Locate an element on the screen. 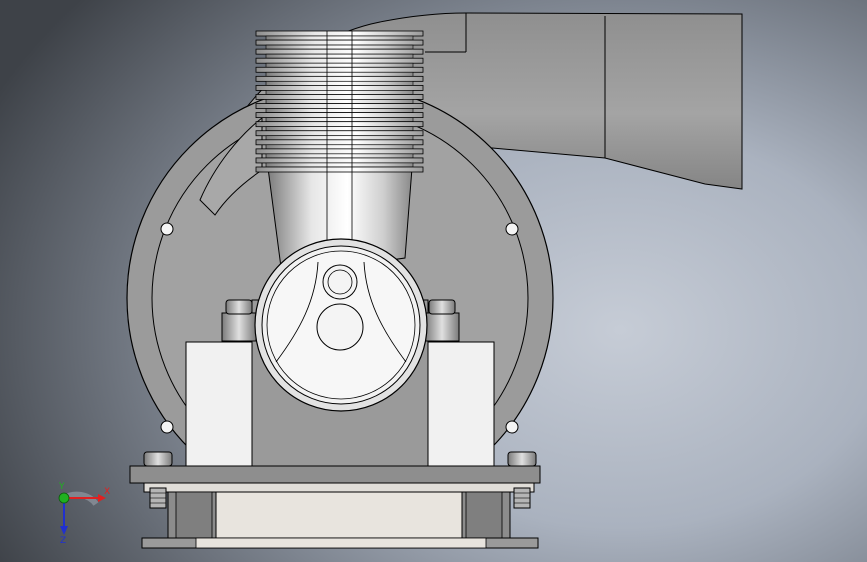 This screenshot has width=867, height=562. cooling-fins is located at coordinates (339, 101).